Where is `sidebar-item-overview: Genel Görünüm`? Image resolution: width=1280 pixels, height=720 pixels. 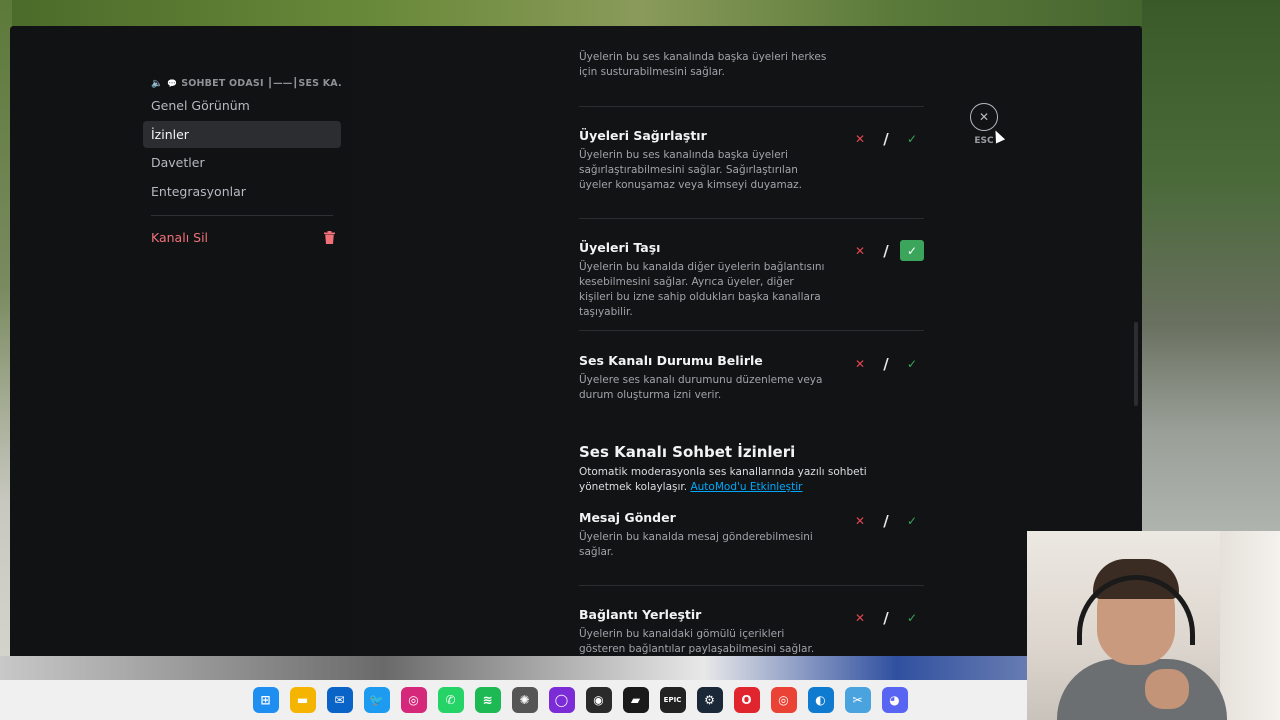
sidebar-item-overview: Genel Görünüm is located at coordinates (242, 105).